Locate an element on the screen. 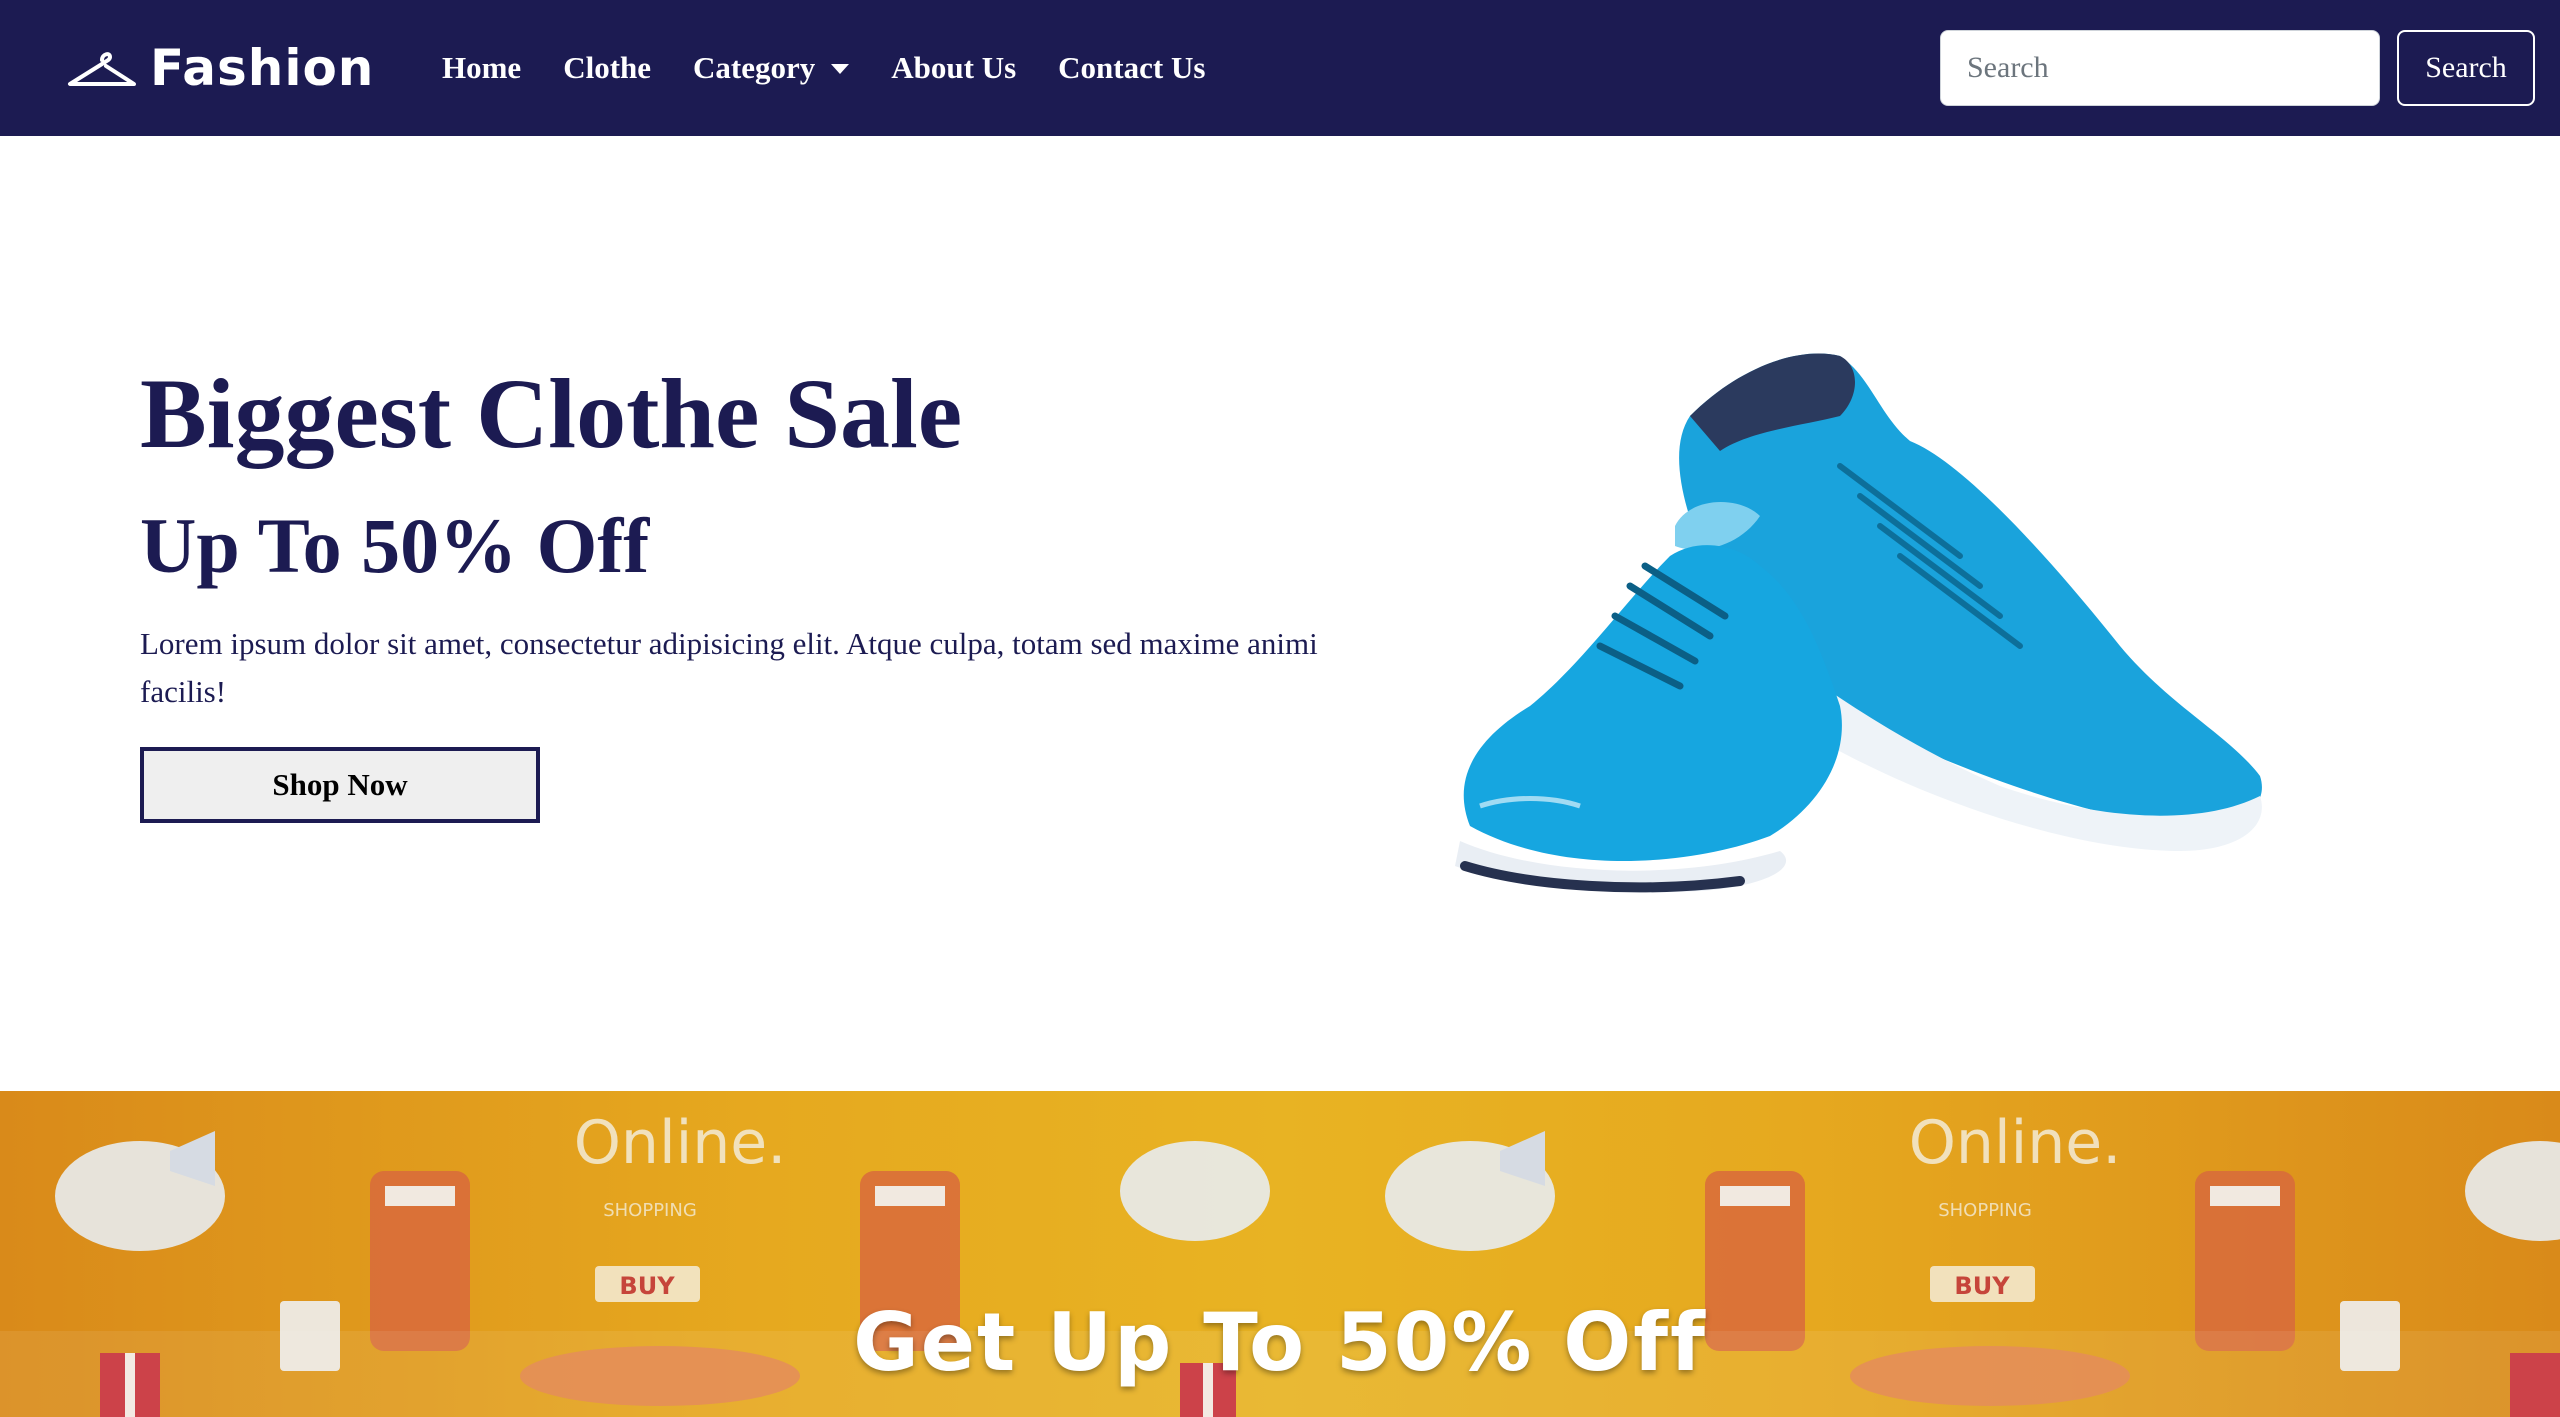 Image resolution: width=2560 pixels, height=1417 pixels. nav-links: Home Clothe Category About Us Contact Us is located at coordinates (844, 68).